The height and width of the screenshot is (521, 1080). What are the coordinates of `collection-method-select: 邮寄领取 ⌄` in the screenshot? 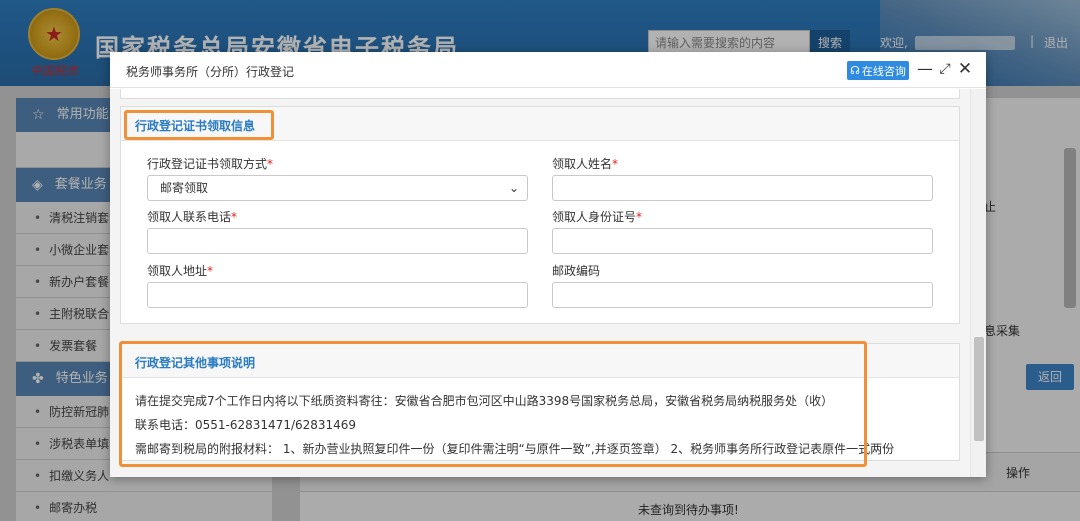 It's located at (337, 188).